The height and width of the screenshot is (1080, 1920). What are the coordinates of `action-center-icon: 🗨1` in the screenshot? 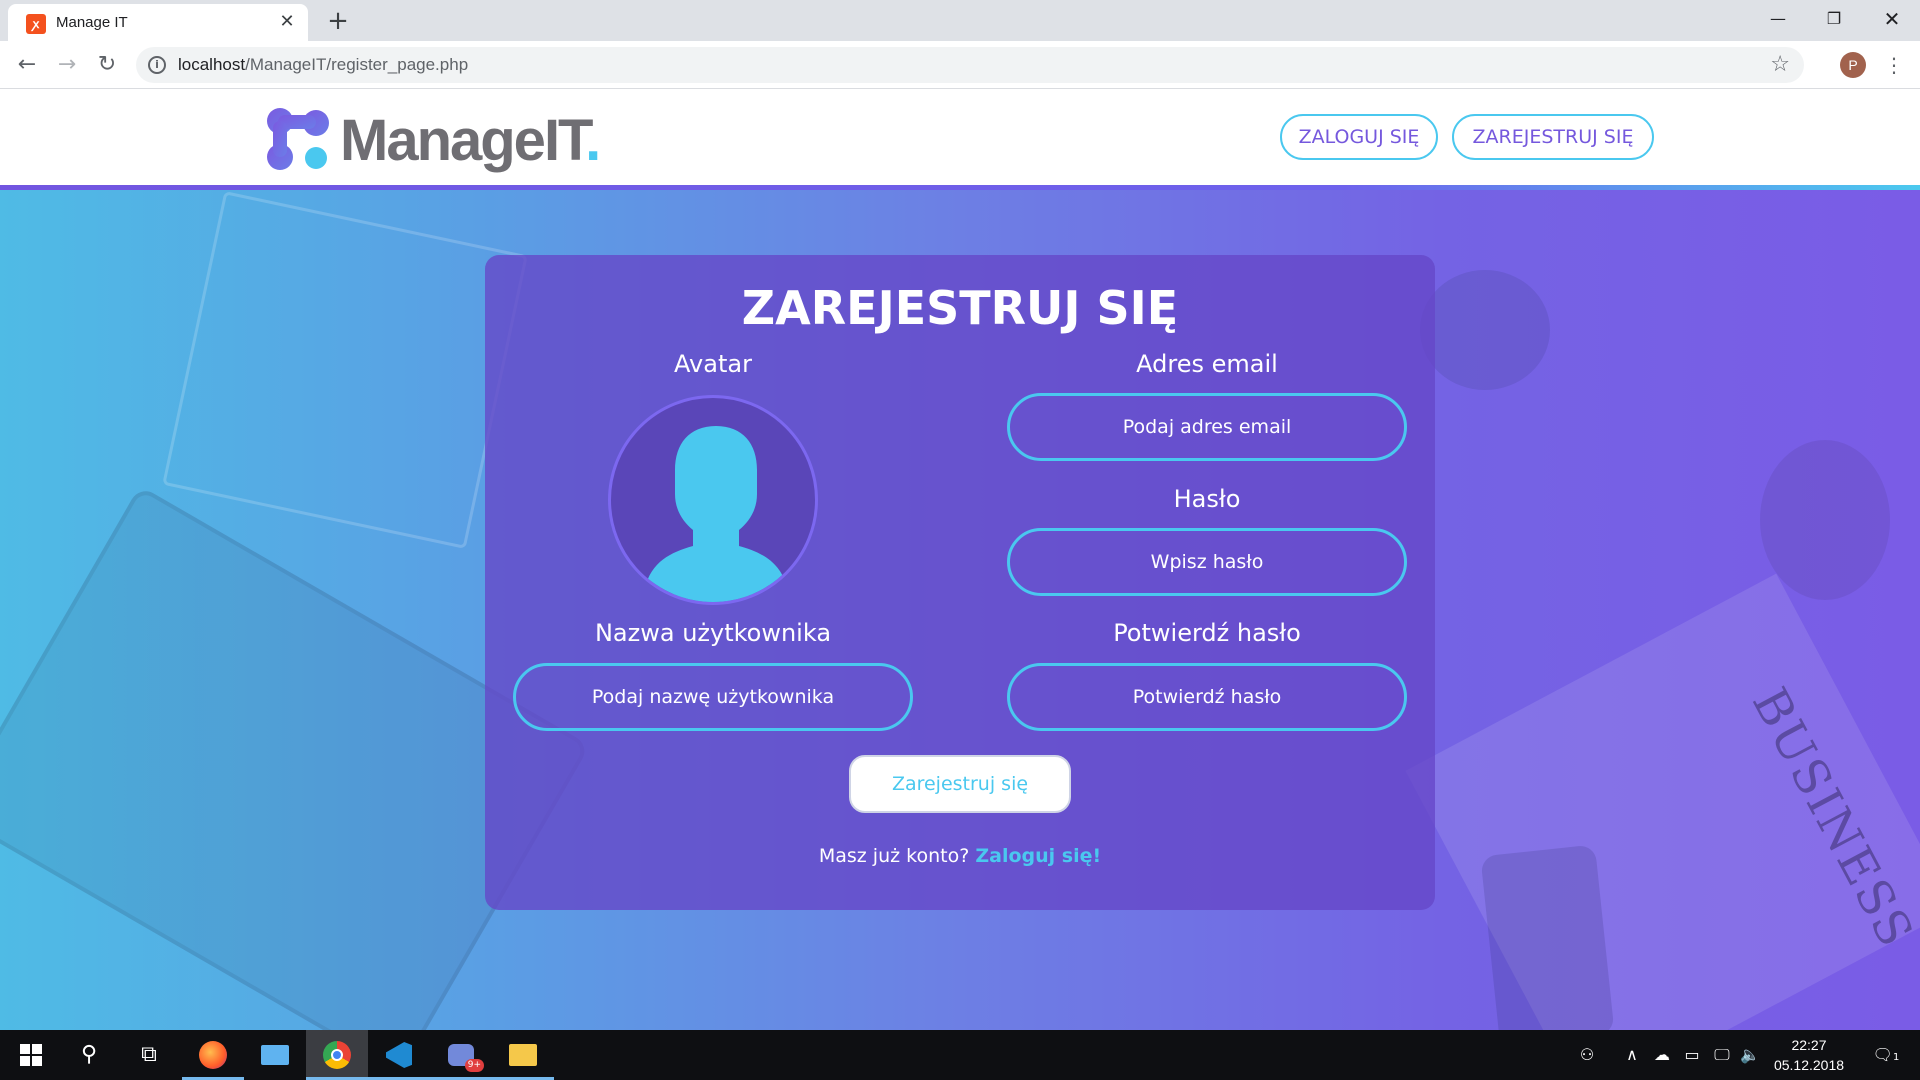 It's located at (1886, 1055).